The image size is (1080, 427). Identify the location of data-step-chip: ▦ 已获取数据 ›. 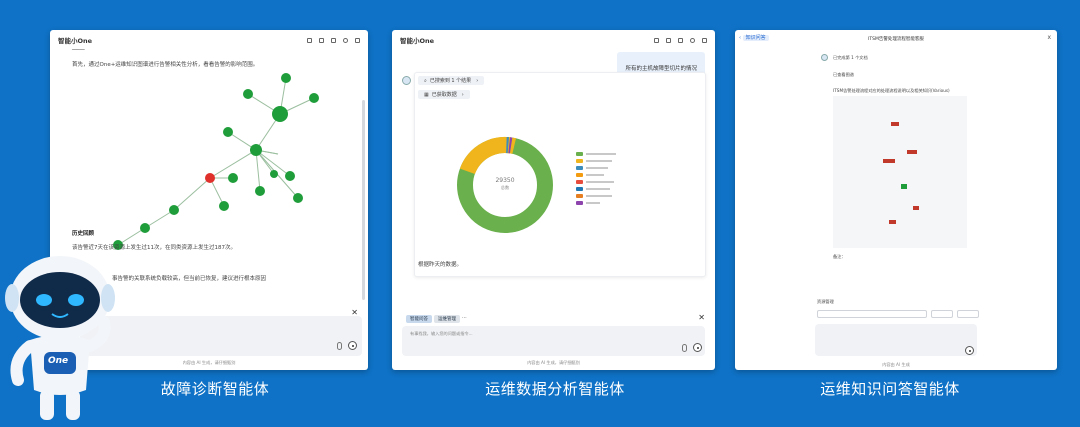
(444, 94).